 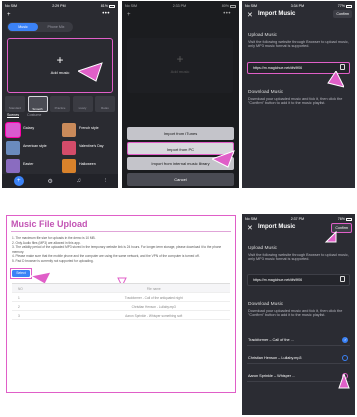 I want to click on mode-selector: Standard Smooth Practice Lively Relax, so click(x=60, y=104).